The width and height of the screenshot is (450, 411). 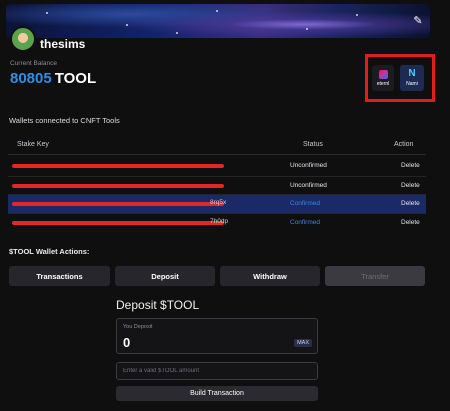 I want to click on you-deposit-label: You Deposit, so click(x=138, y=327).